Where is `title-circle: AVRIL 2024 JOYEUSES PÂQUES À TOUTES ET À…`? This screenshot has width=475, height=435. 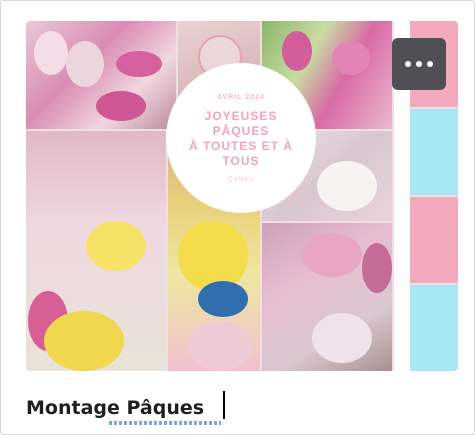
title-circle: AVRIL 2024 JOYEUSES PÂQUES À TOUTES ET À… is located at coordinates (241, 138).